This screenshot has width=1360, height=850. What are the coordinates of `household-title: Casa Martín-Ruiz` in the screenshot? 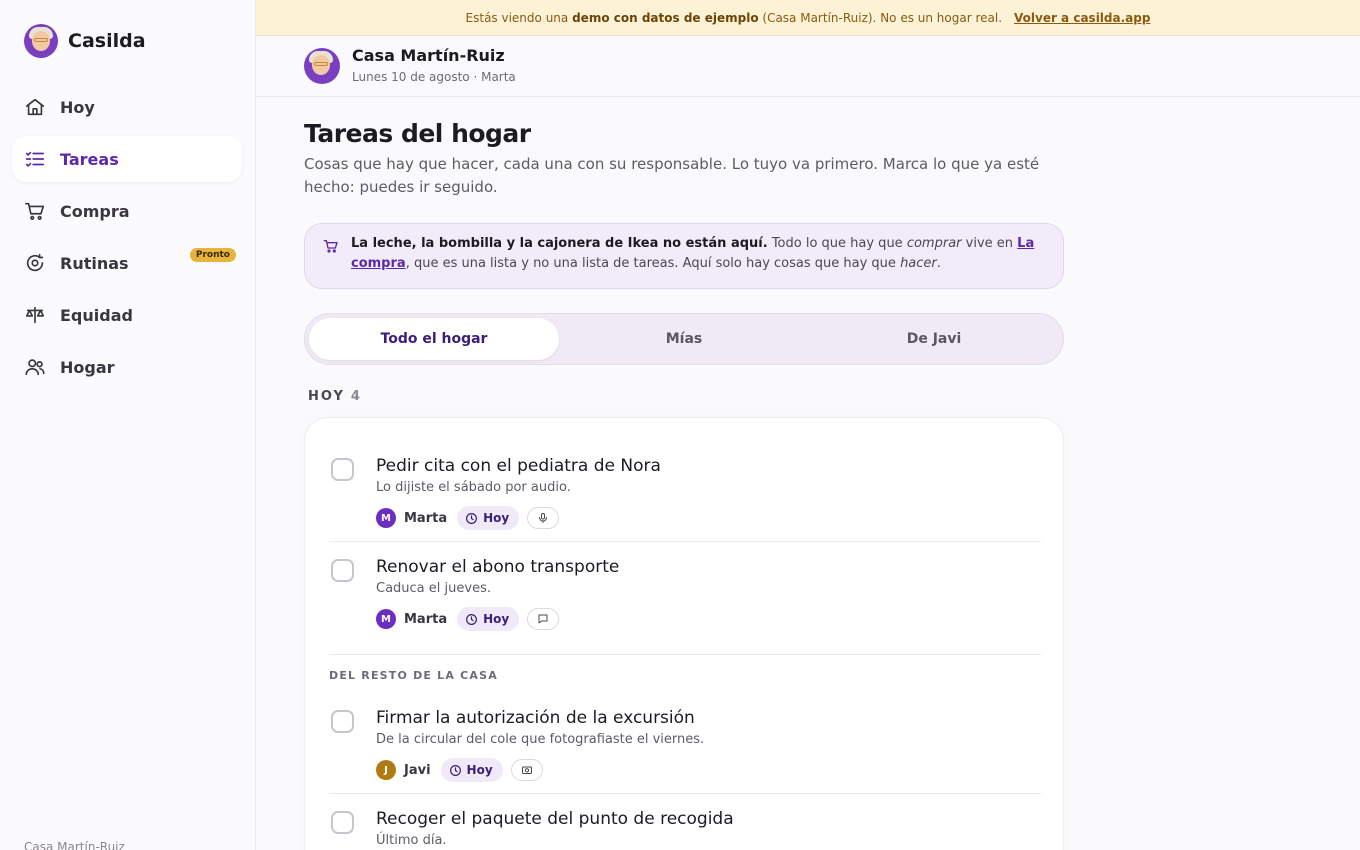 It's located at (428, 55).